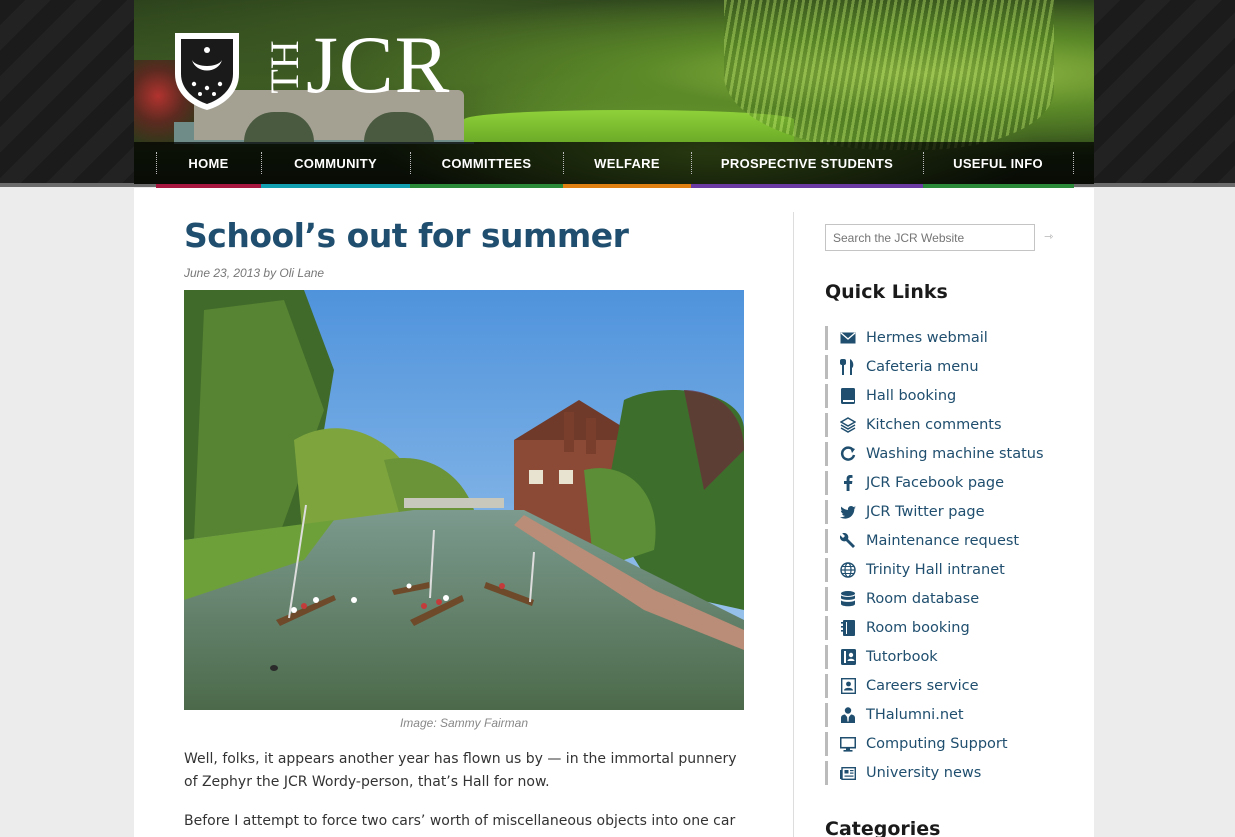 This screenshot has width=1235, height=837. I want to click on quick-link-label: THalumni.net, so click(915, 715).